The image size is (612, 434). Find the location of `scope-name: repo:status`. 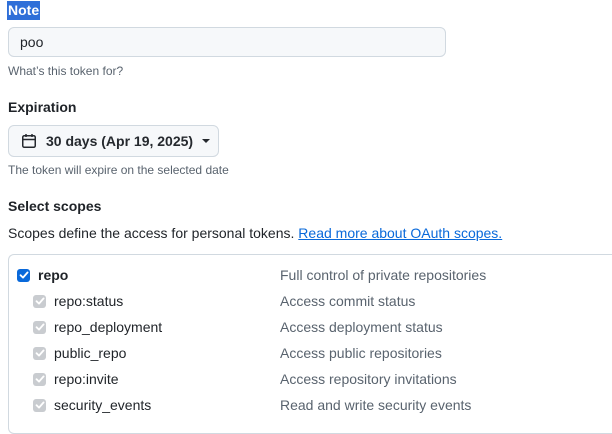

scope-name: repo:status is located at coordinates (89, 301).